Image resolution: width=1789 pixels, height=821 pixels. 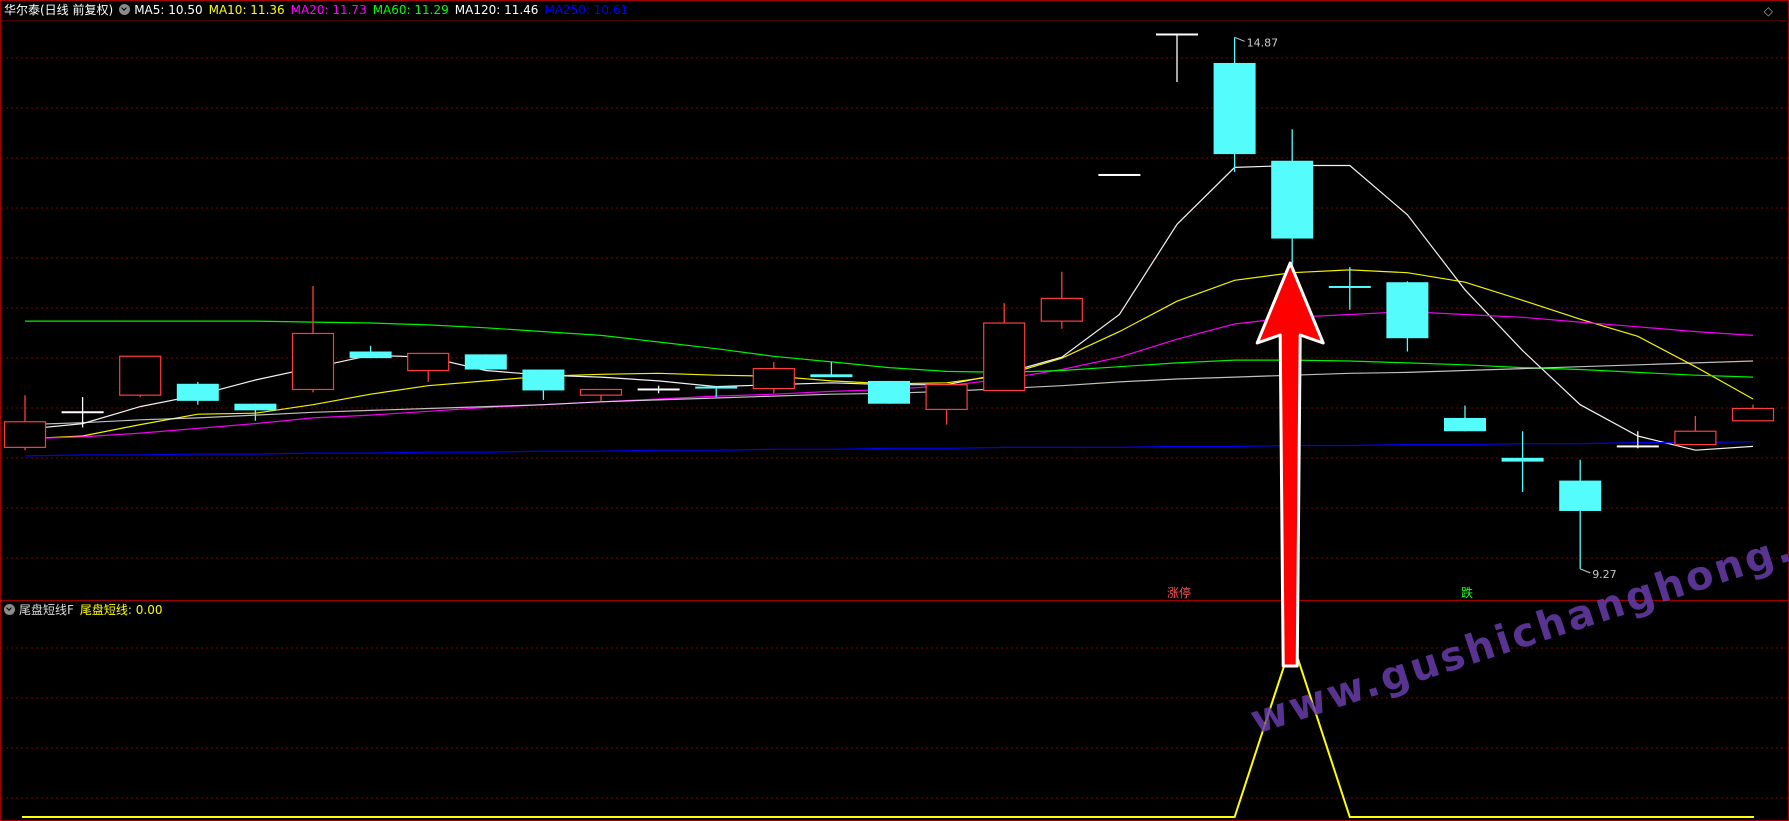 I want to click on diamond-icon: ◇, so click(x=1768, y=11).